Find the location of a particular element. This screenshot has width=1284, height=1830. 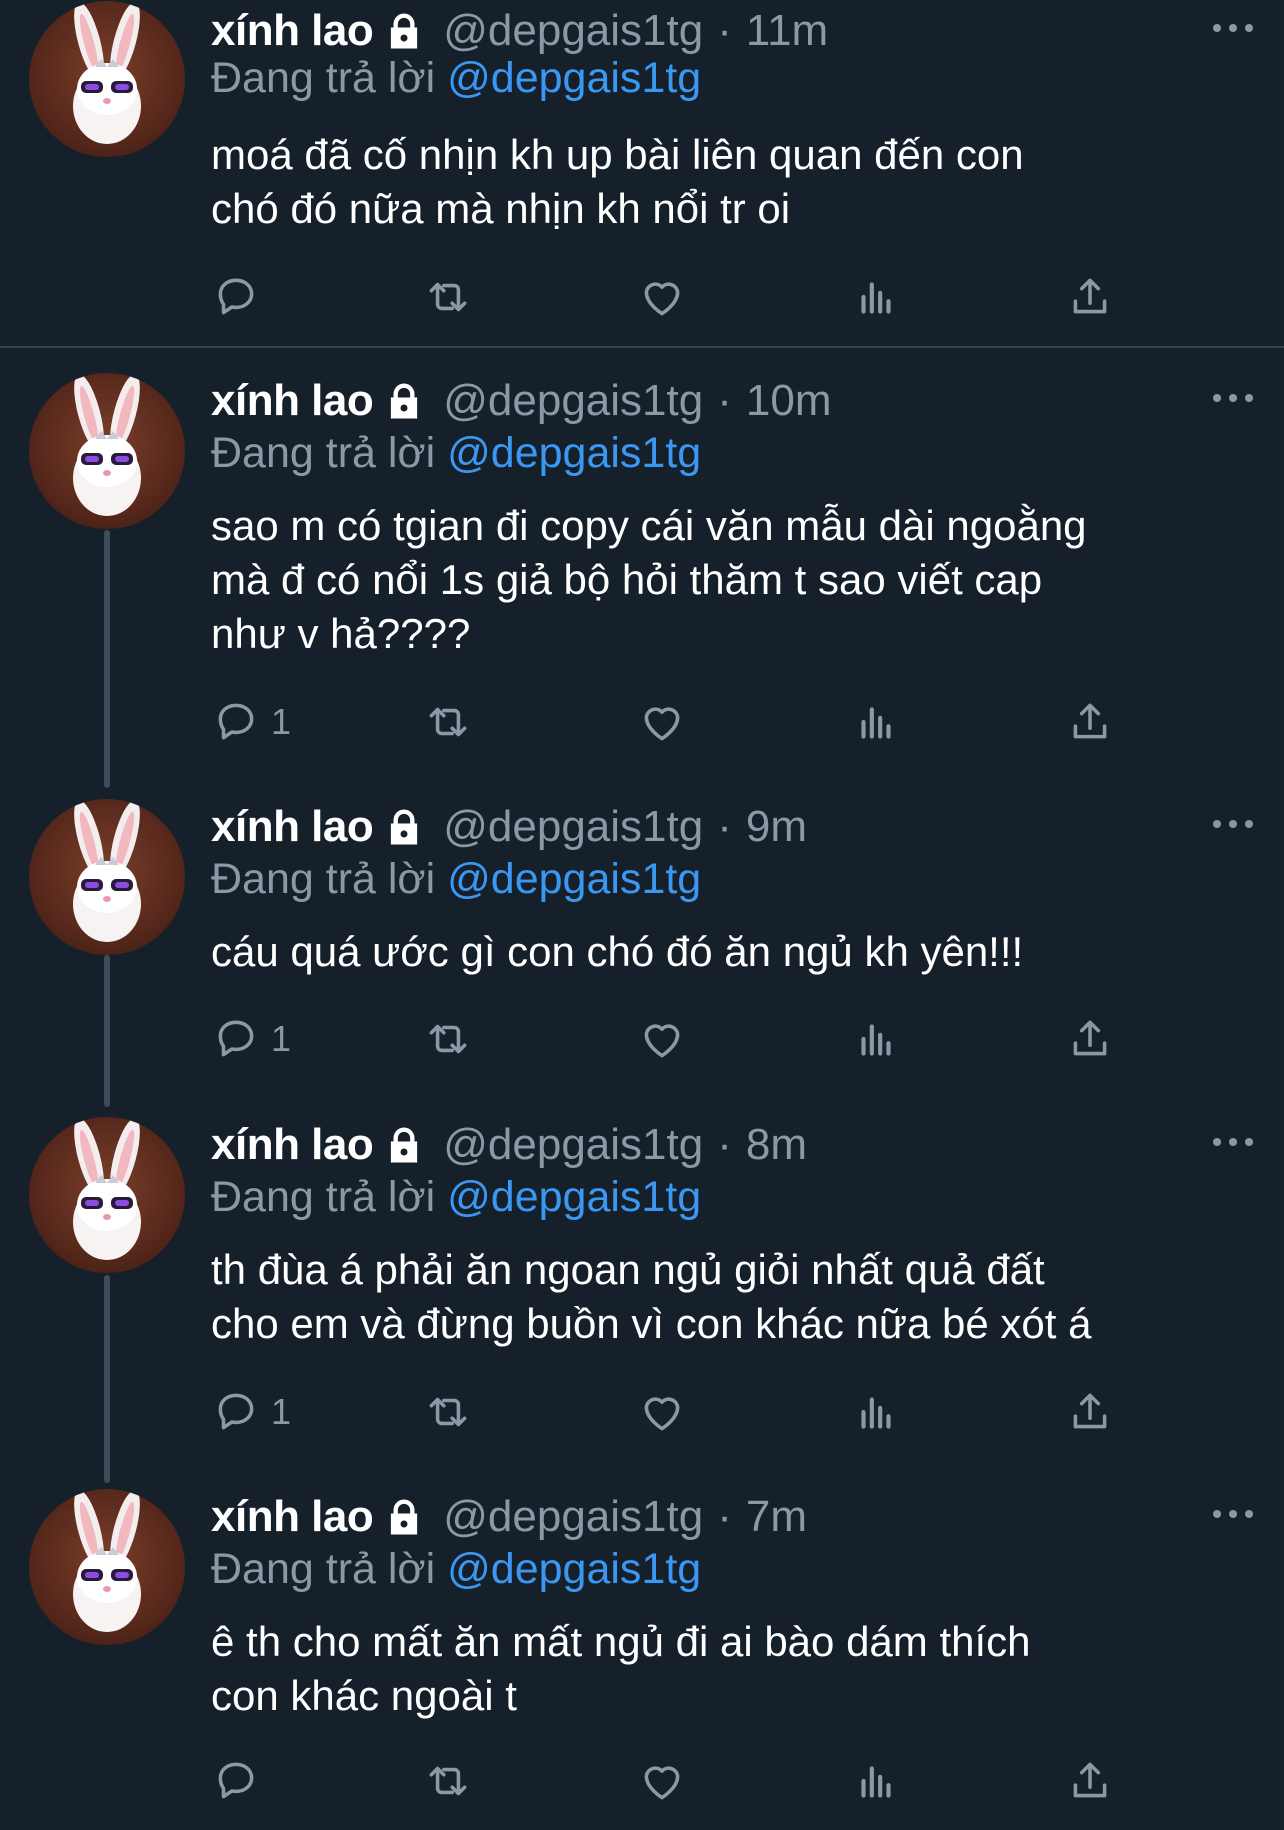

timestamp: 9m is located at coordinates (776, 827).